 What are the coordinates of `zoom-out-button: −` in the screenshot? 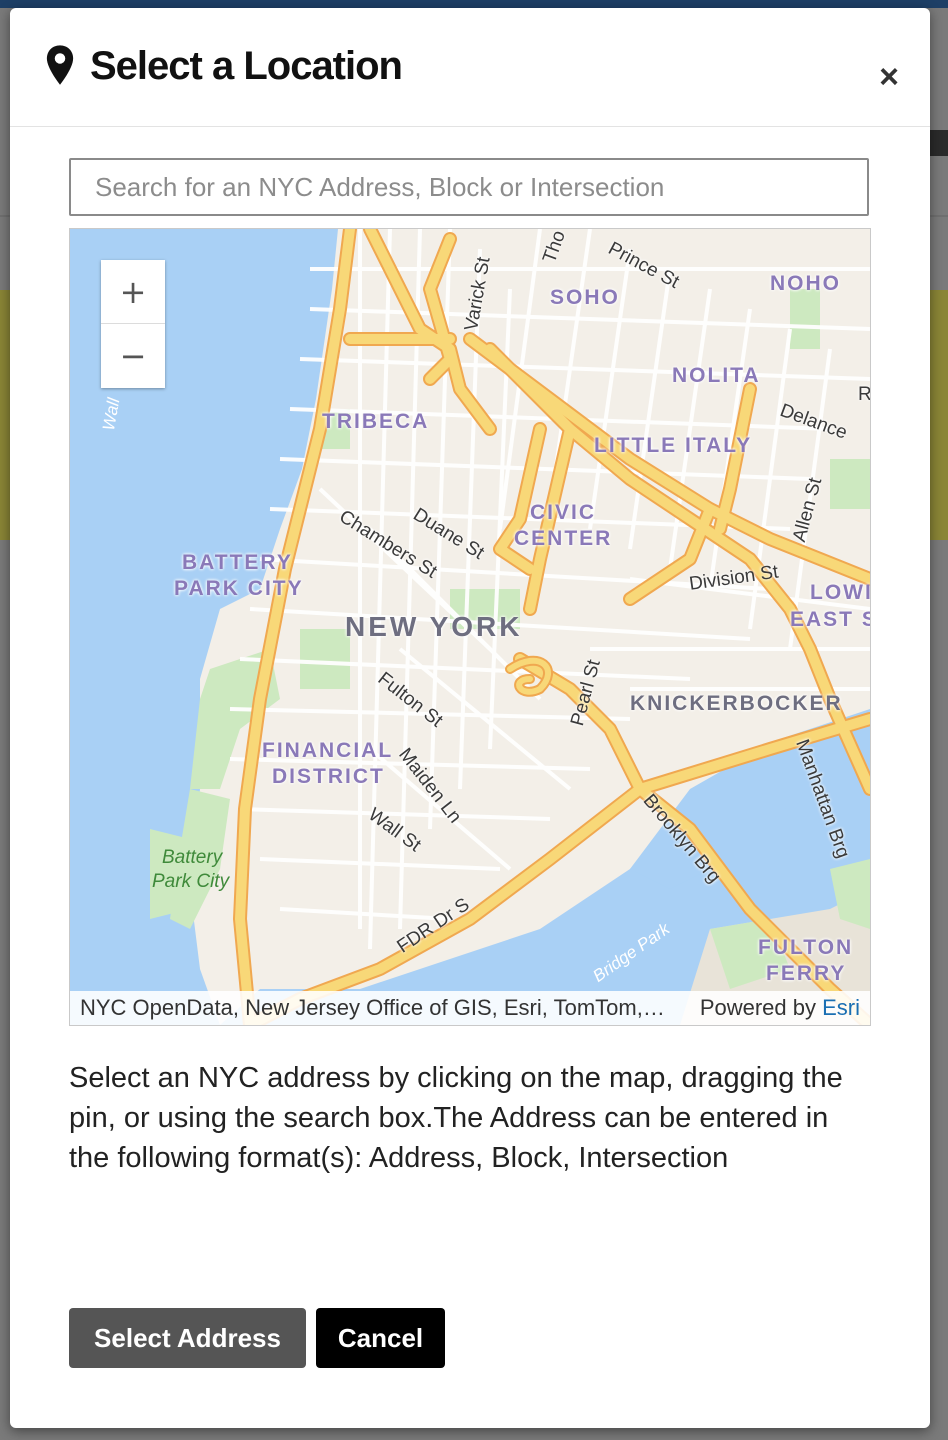 It's located at (133, 355).